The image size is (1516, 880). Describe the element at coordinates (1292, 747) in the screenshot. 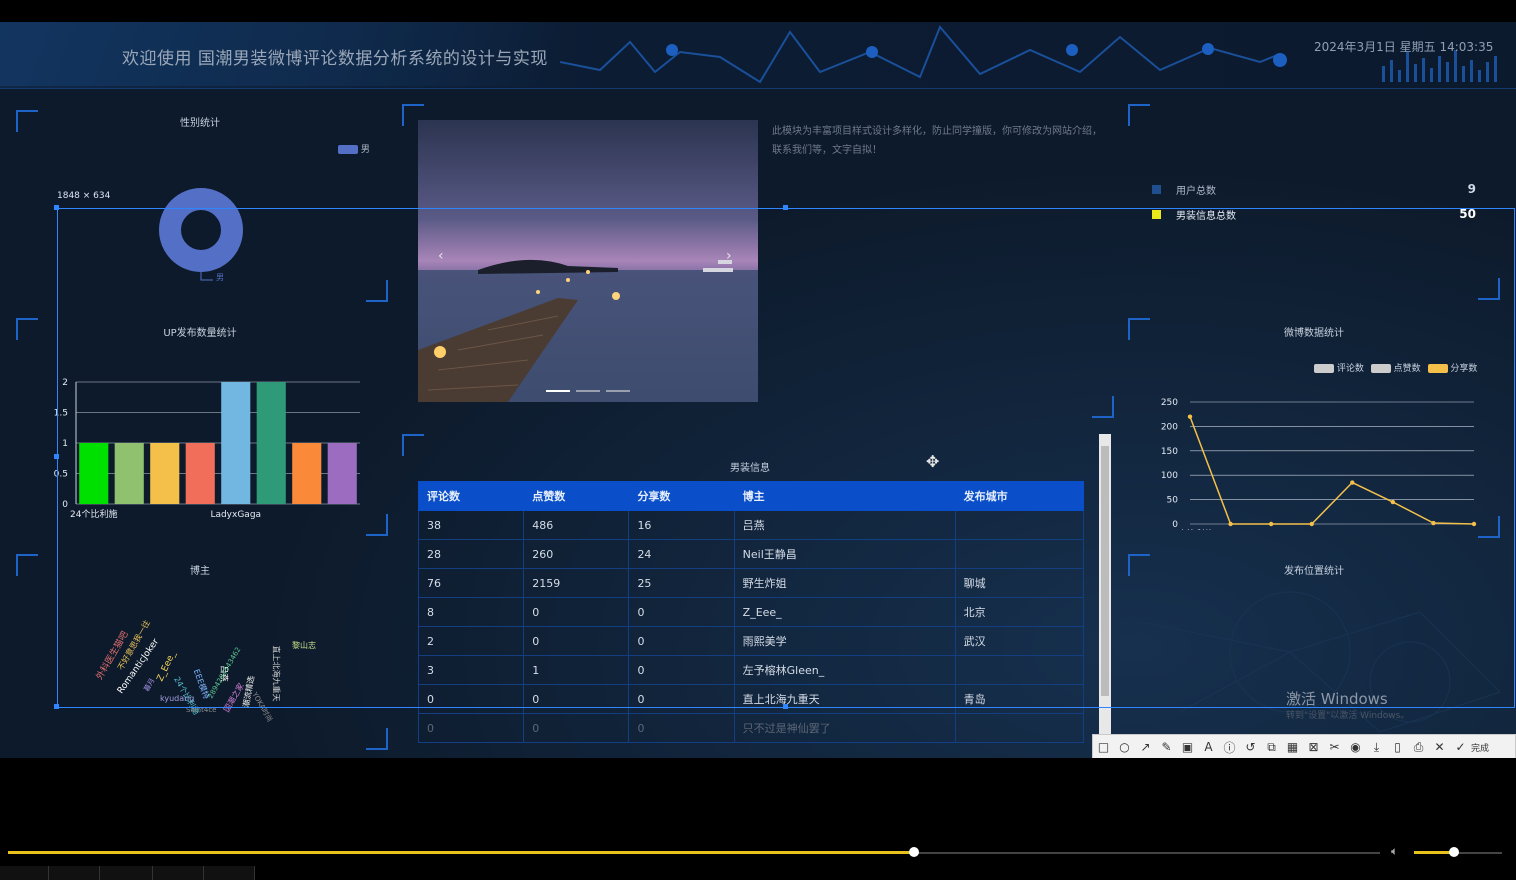

I see `ocr-icon: ▦` at that location.